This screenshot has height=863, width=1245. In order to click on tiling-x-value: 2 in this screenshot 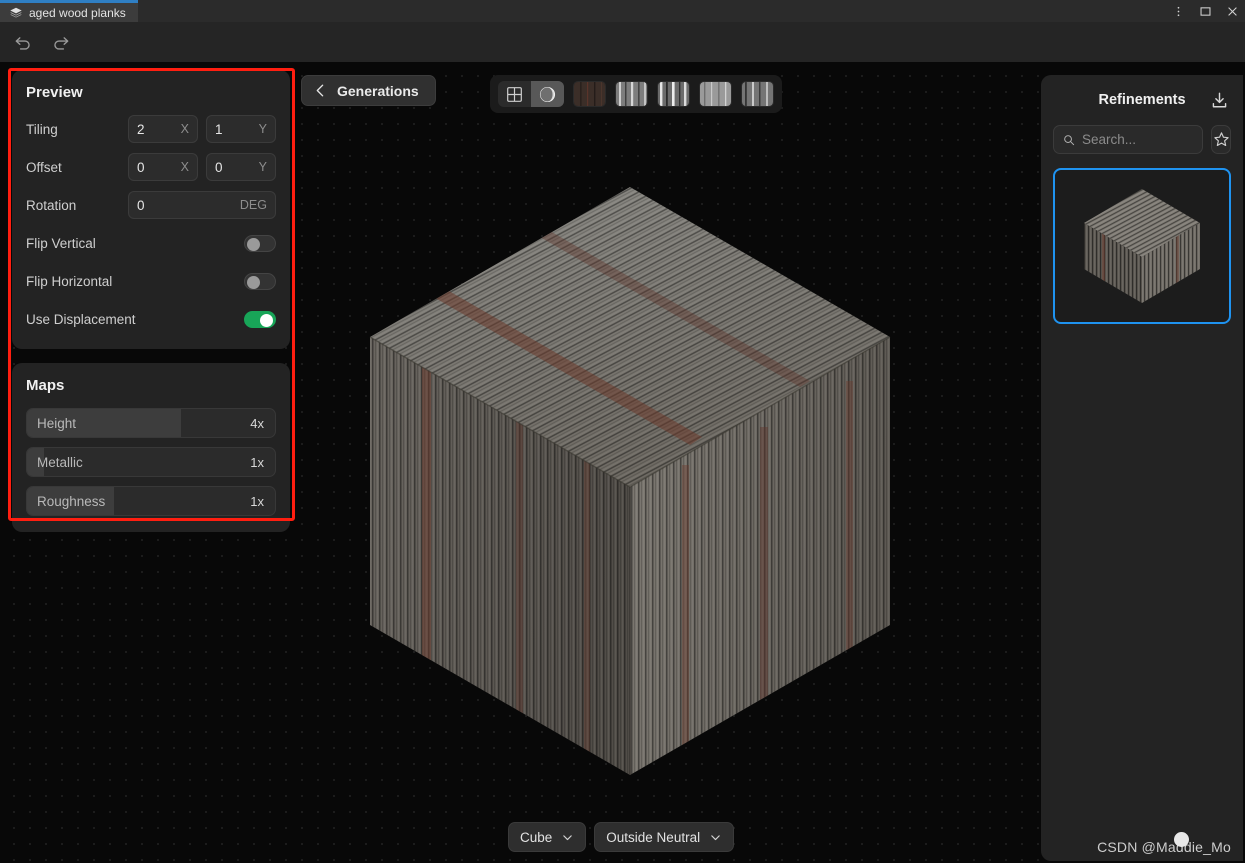, I will do `click(141, 129)`.